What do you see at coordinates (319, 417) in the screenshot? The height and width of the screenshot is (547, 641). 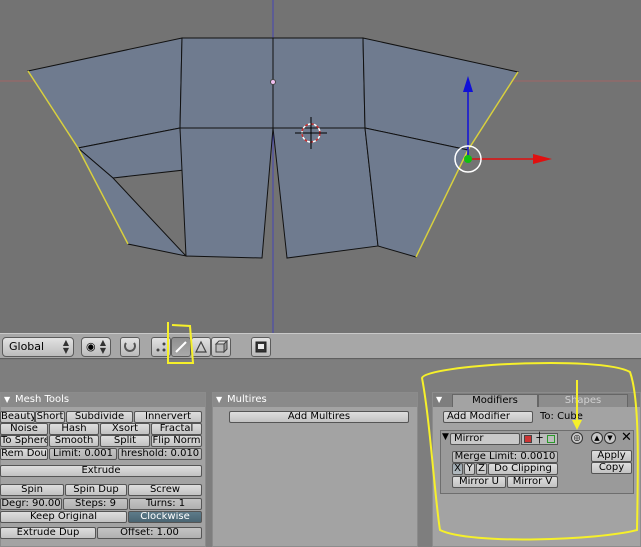 I see `add-multires-button: Add Multires` at bounding box center [319, 417].